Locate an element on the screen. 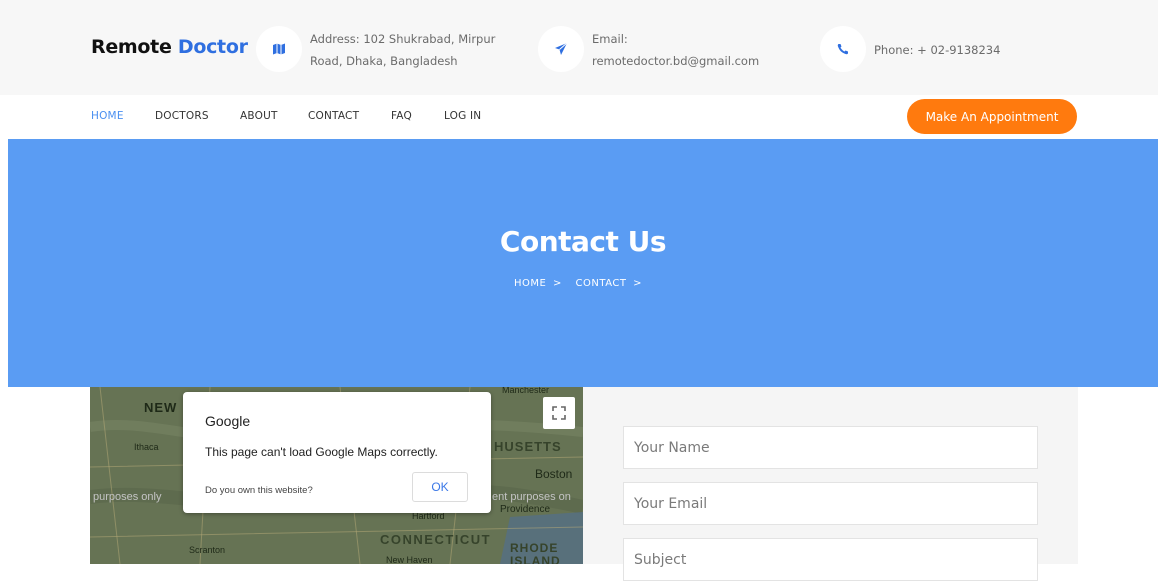 Image resolution: width=1158 pixels, height=581 pixels. subject-input is located at coordinates (830, 559).